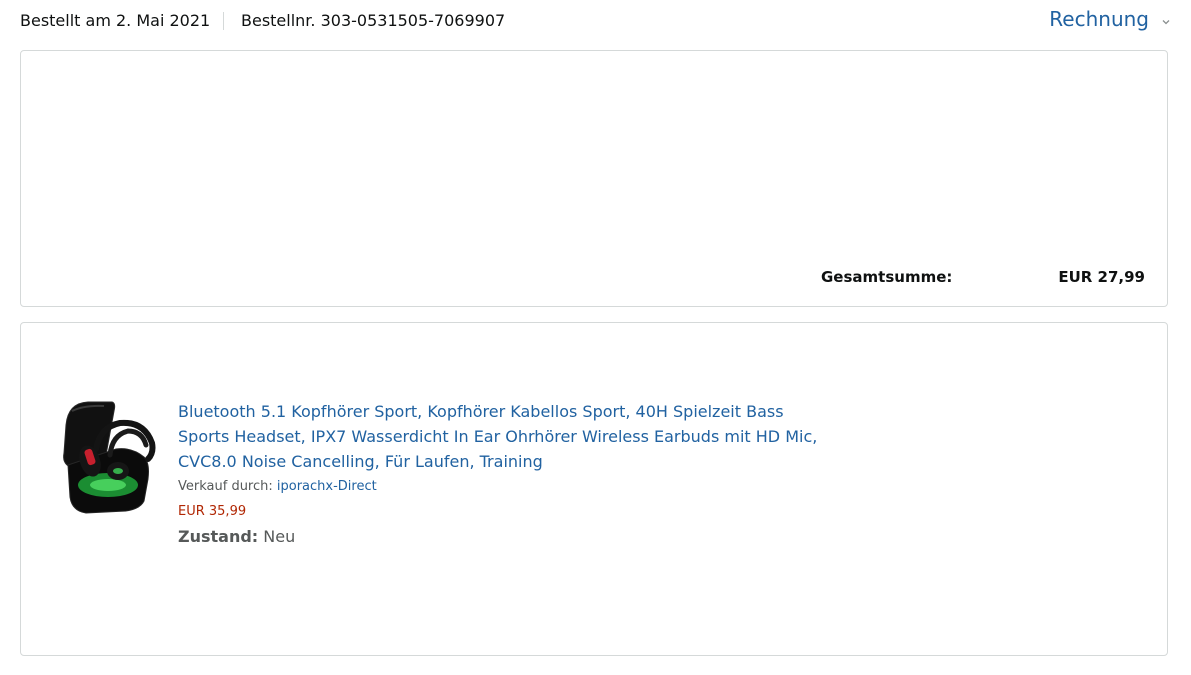 This screenshot has height=675, width=1191. What do you see at coordinates (108, 456) in the screenshot?
I see `earbuds-product-image` at bounding box center [108, 456].